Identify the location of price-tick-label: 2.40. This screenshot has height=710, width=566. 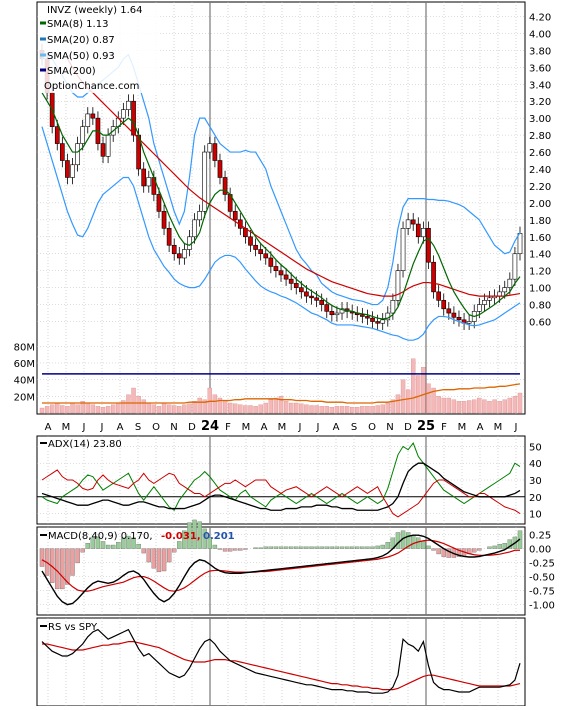
(540, 170).